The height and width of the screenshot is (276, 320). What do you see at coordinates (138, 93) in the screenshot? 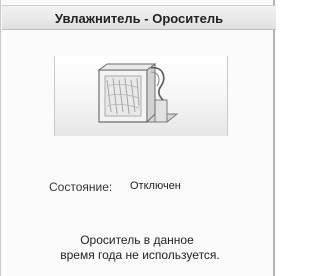
I see `humidifier-cassette-icon` at bounding box center [138, 93].